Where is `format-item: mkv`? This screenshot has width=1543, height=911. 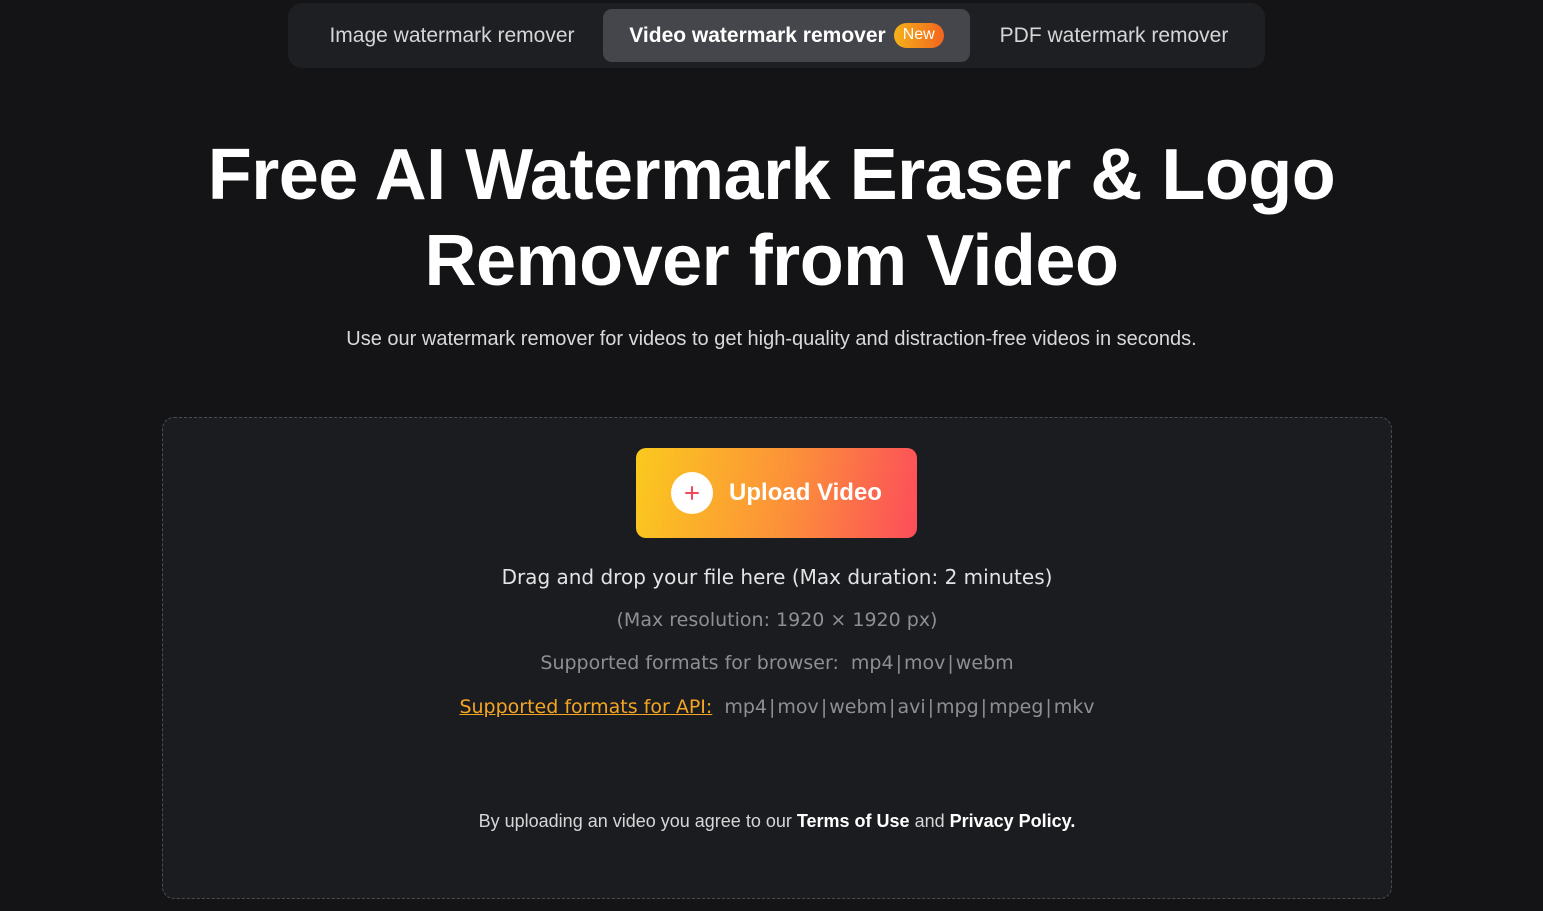
format-item: mkv is located at coordinates (1074, 707).